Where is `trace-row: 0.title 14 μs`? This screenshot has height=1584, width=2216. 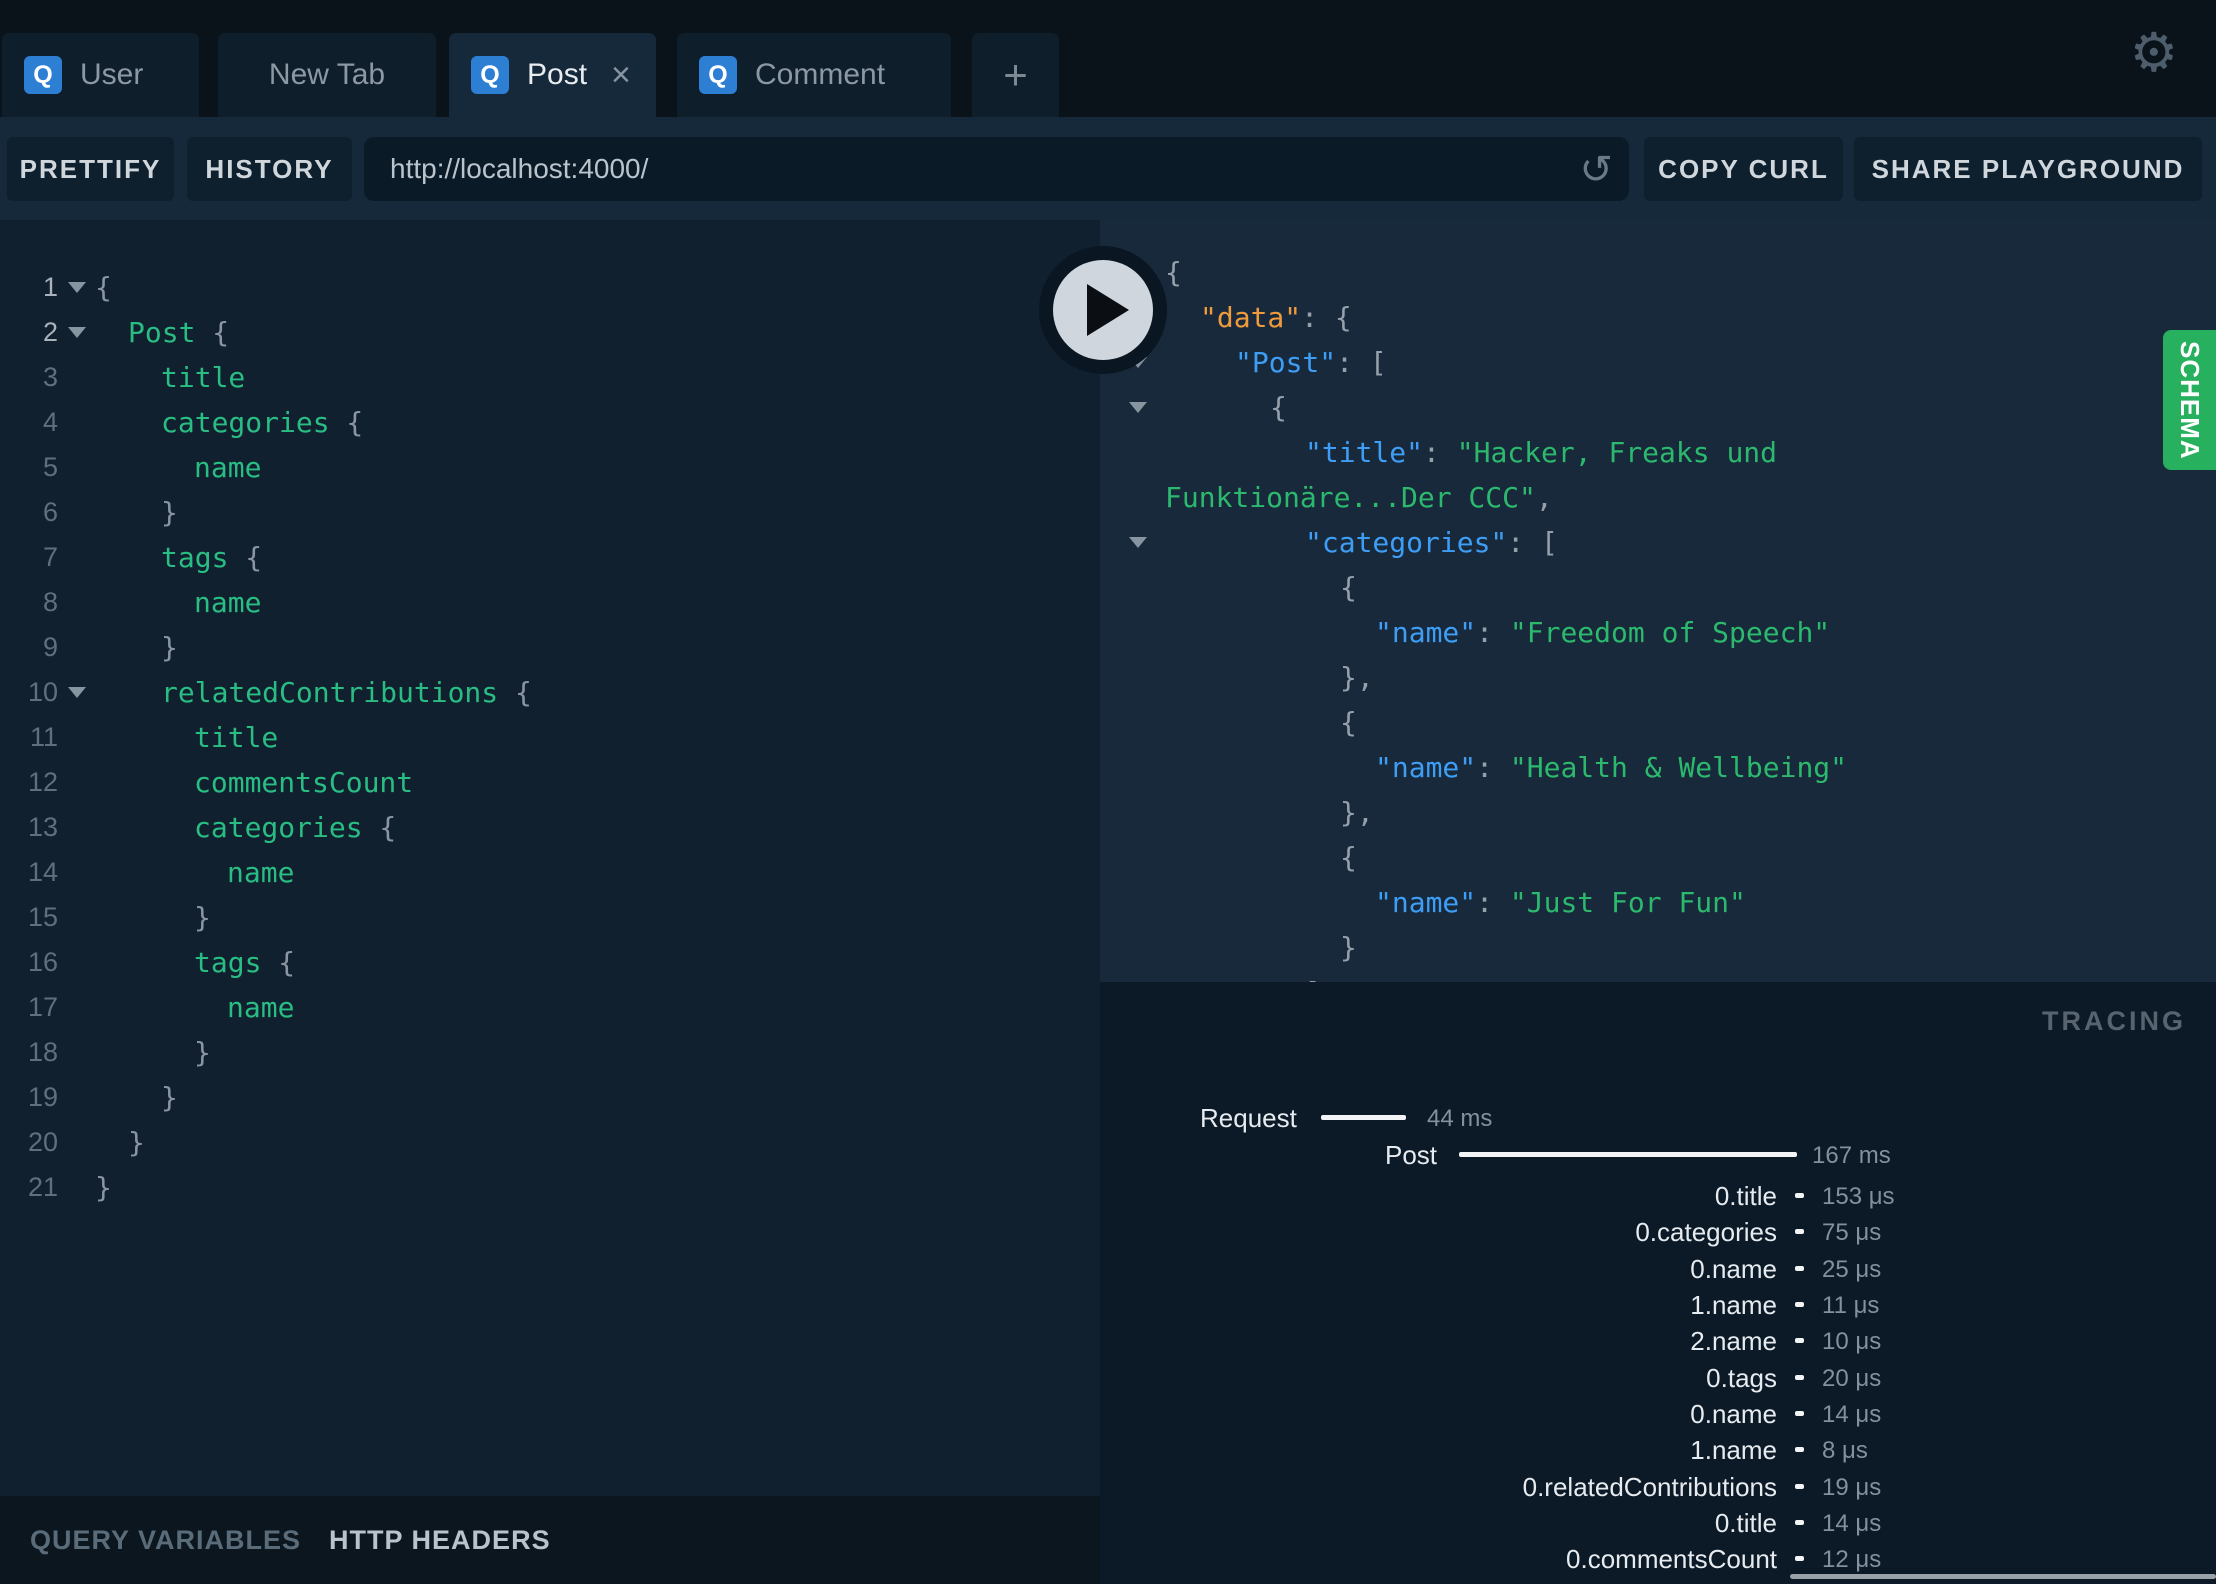 trace-row: 0.title 14 μs is located at coordinates (1658, 1523).